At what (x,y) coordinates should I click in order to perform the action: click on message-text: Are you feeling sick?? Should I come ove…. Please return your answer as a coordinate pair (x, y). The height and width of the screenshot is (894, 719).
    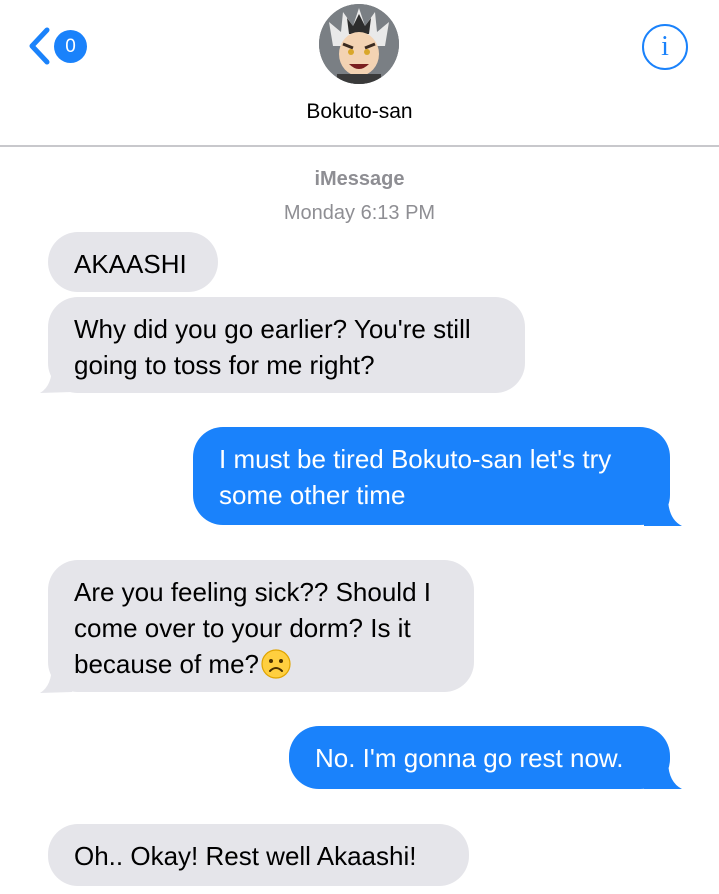
    Looking at the image, I should click on (252, 628).